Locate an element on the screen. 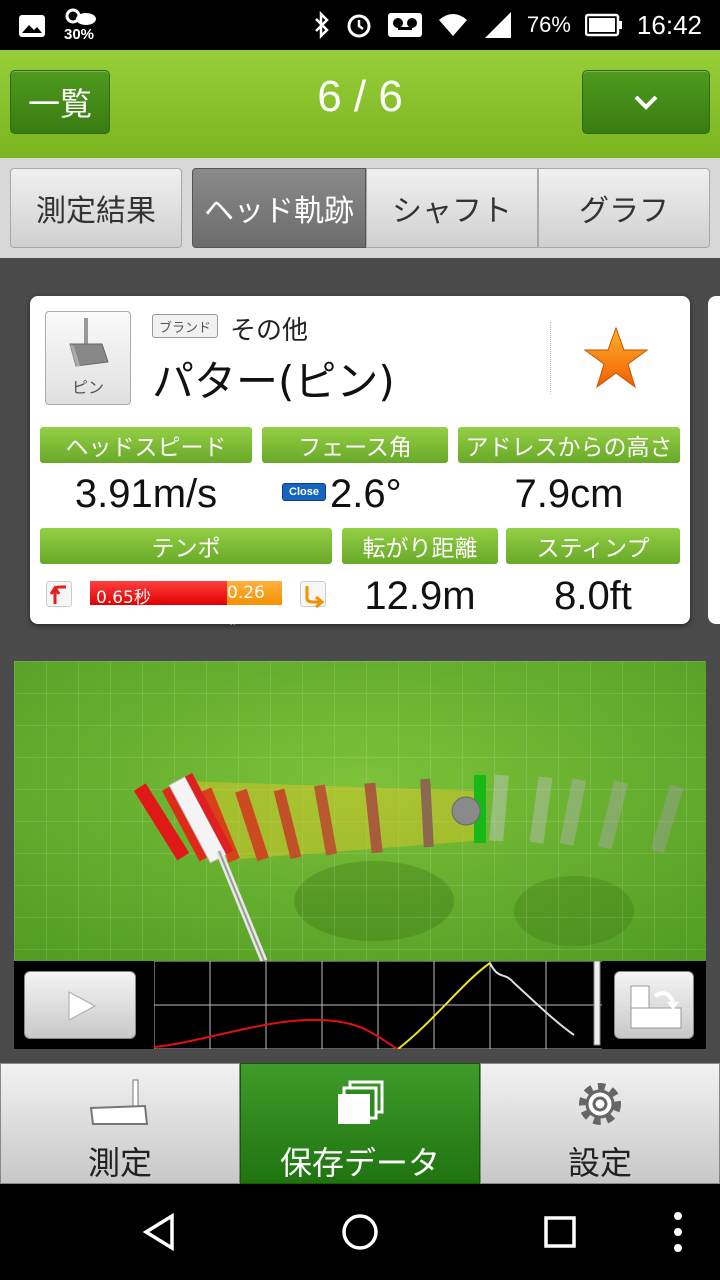 This screenshot has height=1280, width=720. system-navigation-bar is located at coordinates (360, 1232).